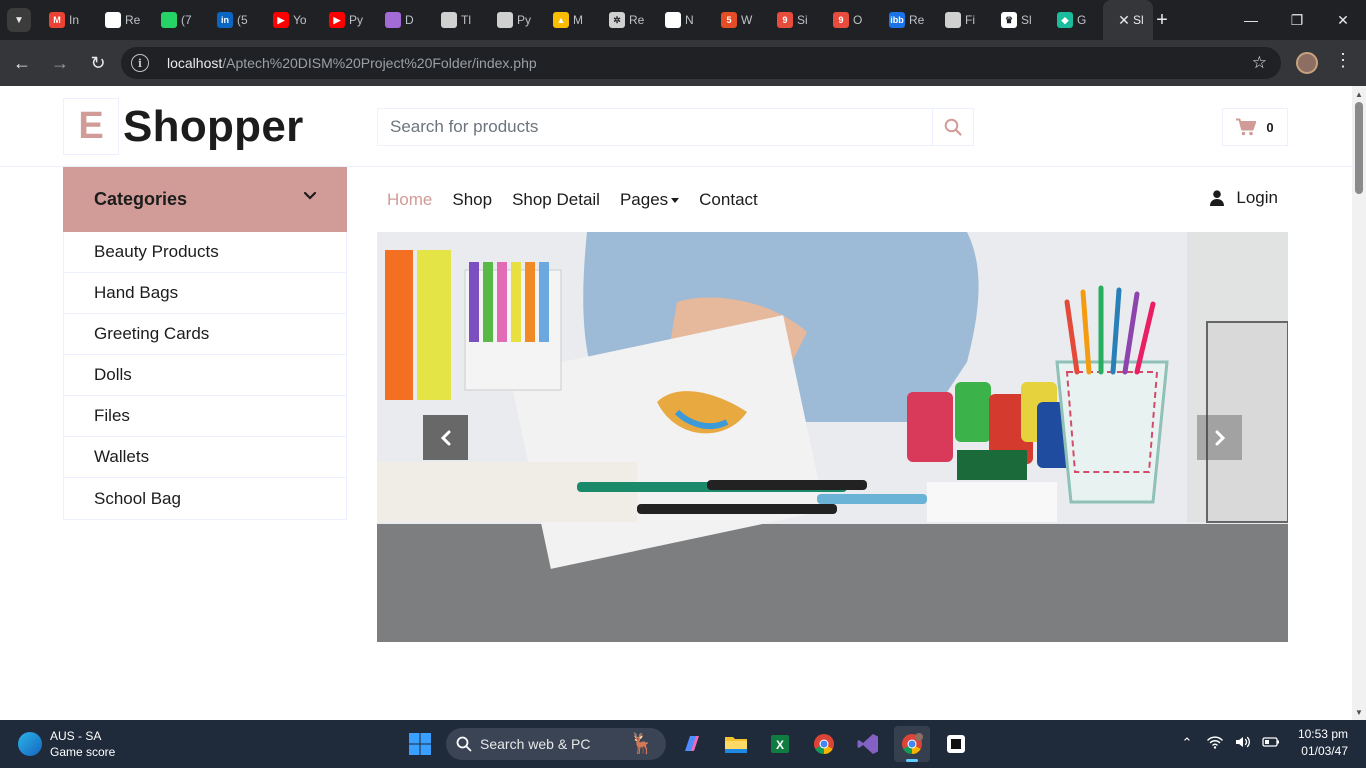 Image resolution: width=1366 pixels, height=768 pixels. I want to click on tab-label: Fi, so click(970, 20).